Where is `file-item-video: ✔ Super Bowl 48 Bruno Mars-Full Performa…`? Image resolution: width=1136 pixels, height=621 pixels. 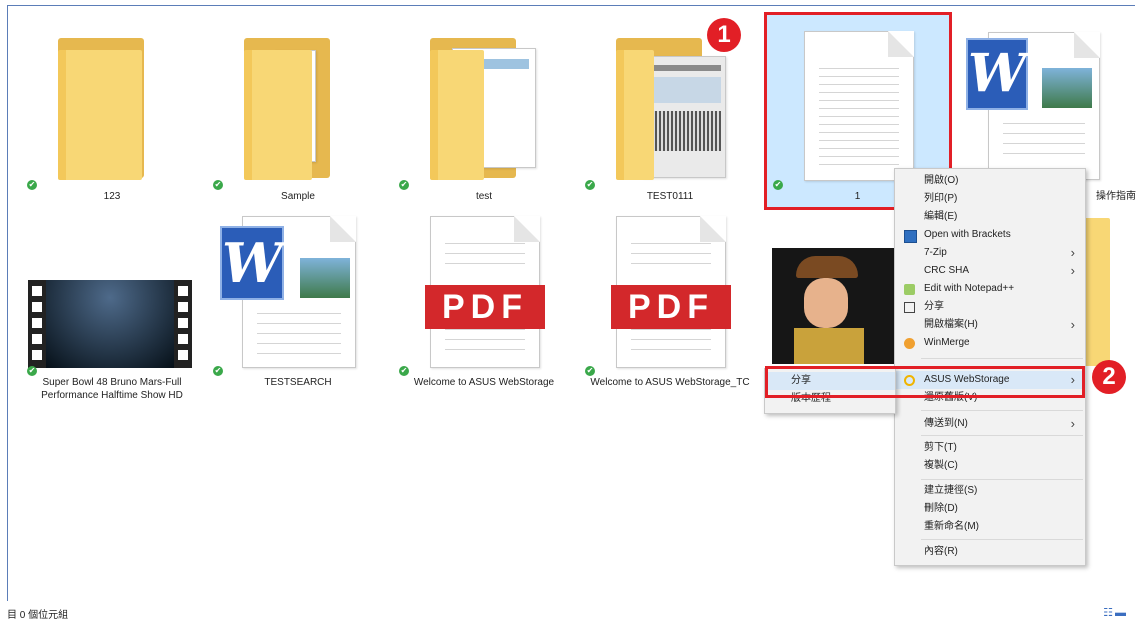 file-item-video: ✔ Super Bowl 48 Bruno Mars-Full Performa… is located at coordinates (112, 310).